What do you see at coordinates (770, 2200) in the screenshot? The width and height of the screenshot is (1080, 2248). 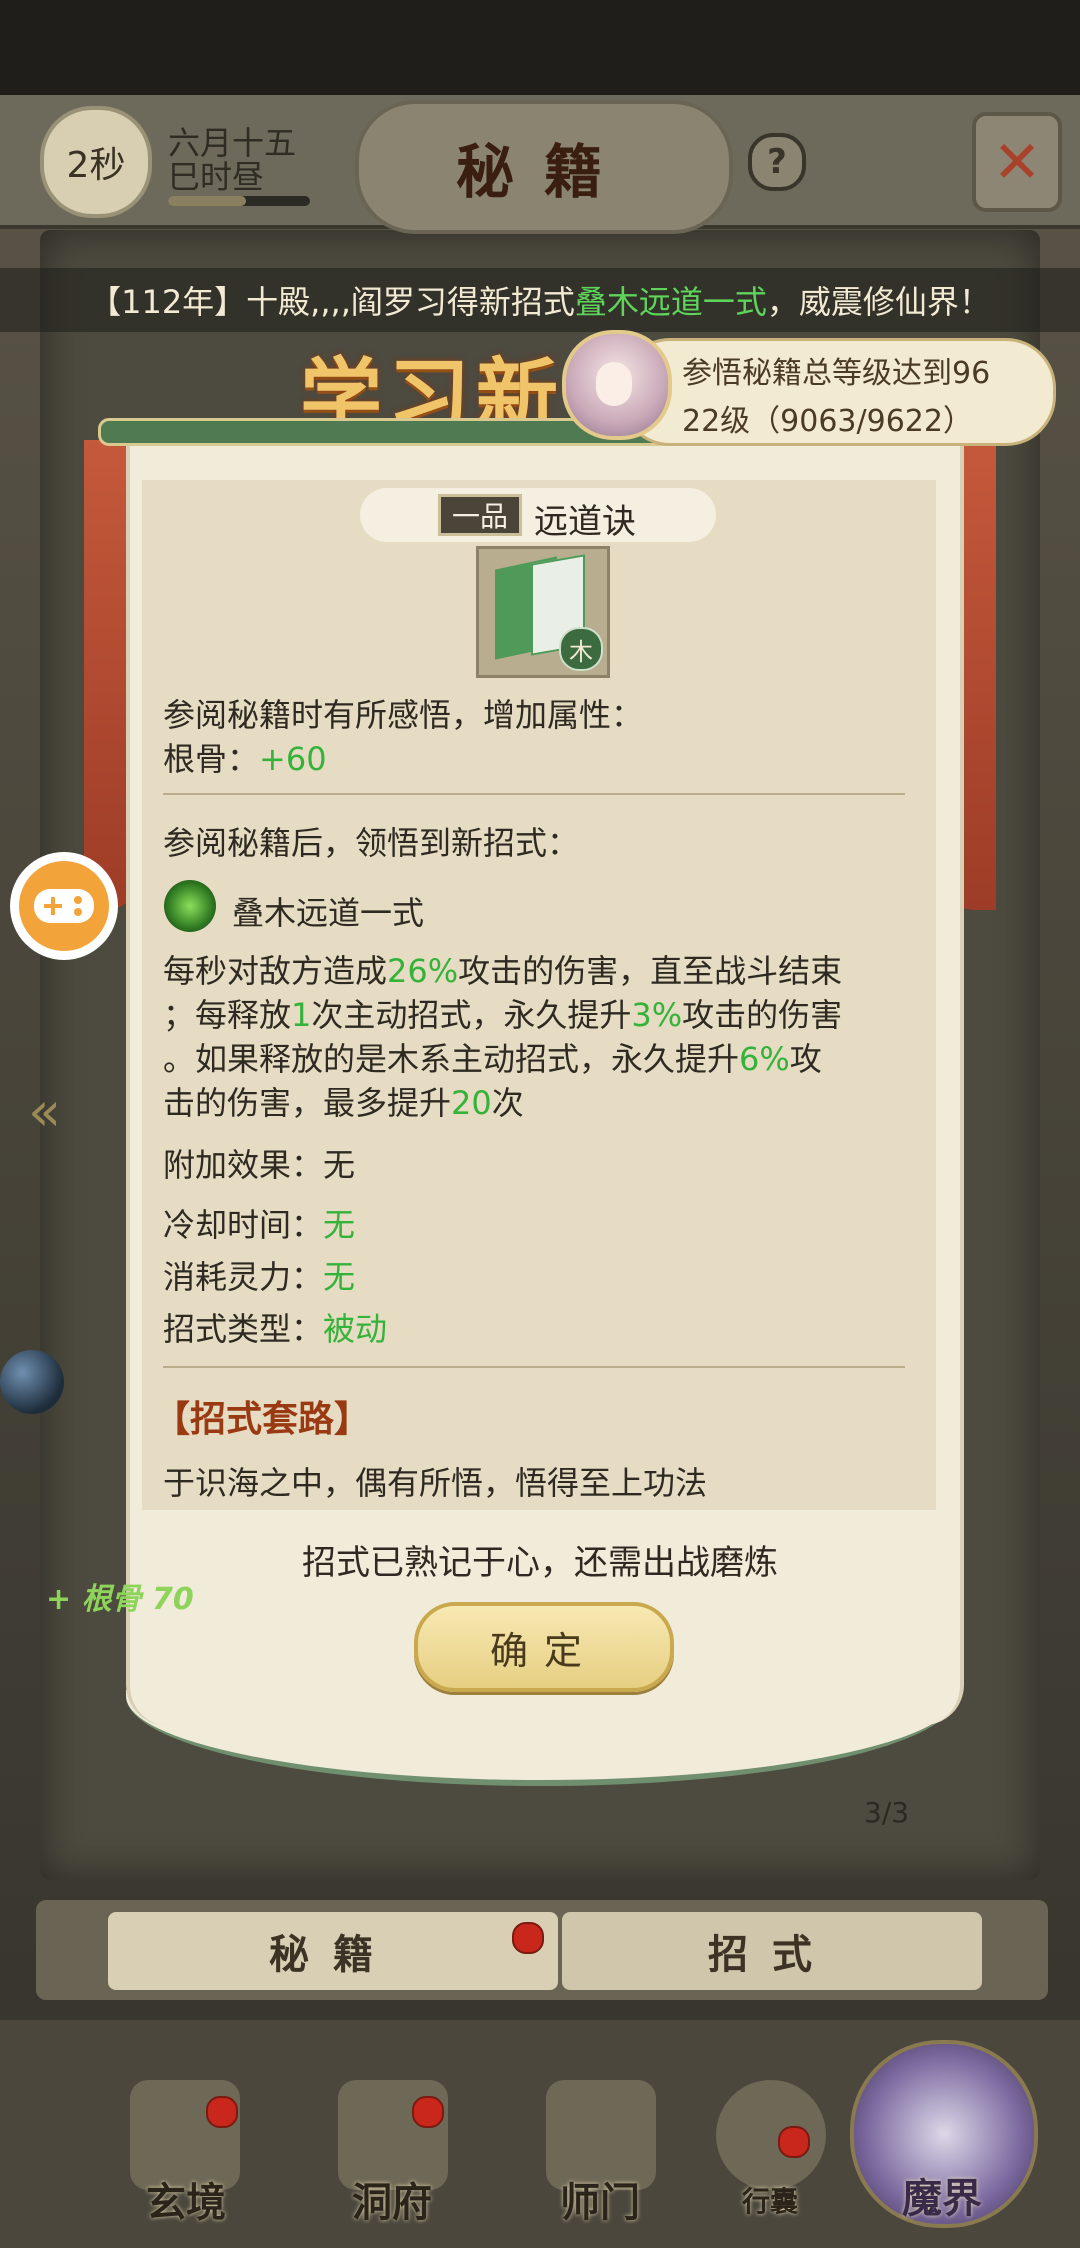 I see `nav-label-xingnang: 行囊` at bounding box center [770, 2200].